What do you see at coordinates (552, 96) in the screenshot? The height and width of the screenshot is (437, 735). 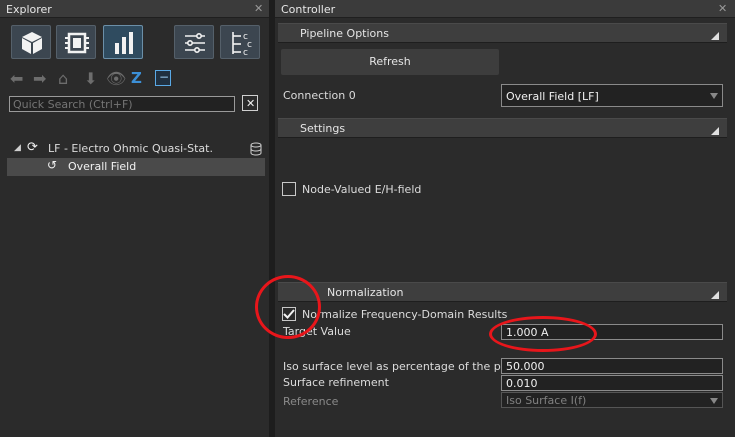 I see `connection-value: Overall Field [LF]` at bounding box center [552, 96].